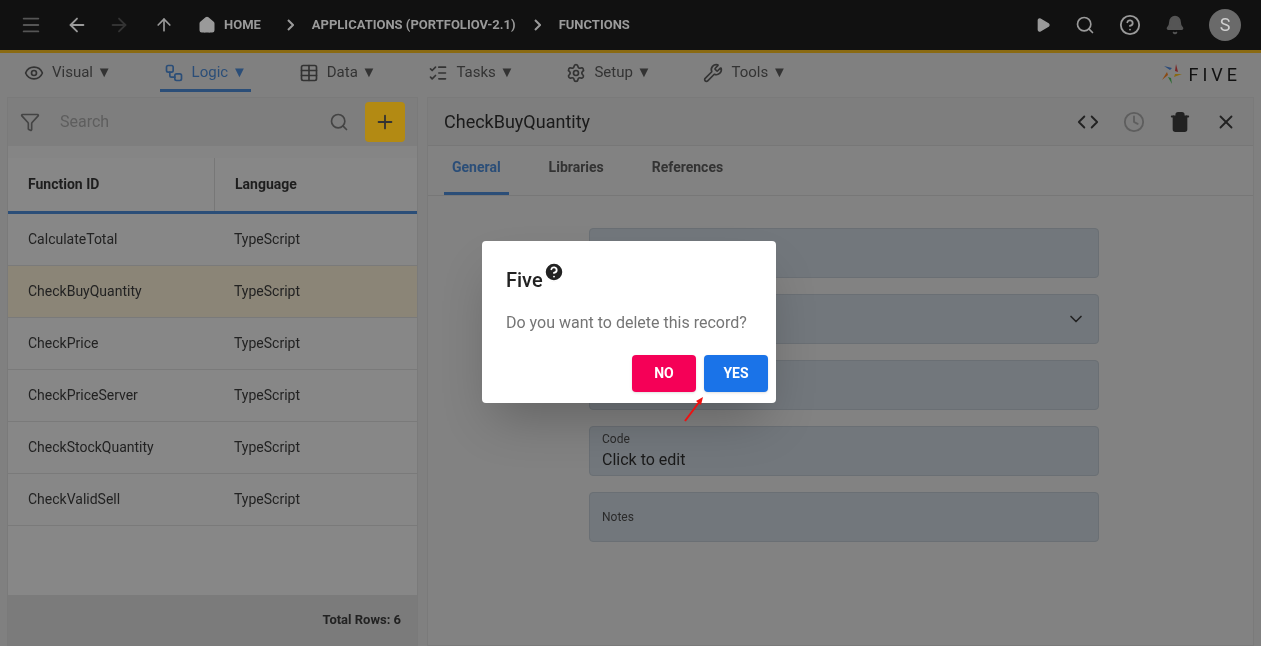  Describe the element at coordinates (524, 280) in the screenshot. I see `dialog-title: Five` at that location.